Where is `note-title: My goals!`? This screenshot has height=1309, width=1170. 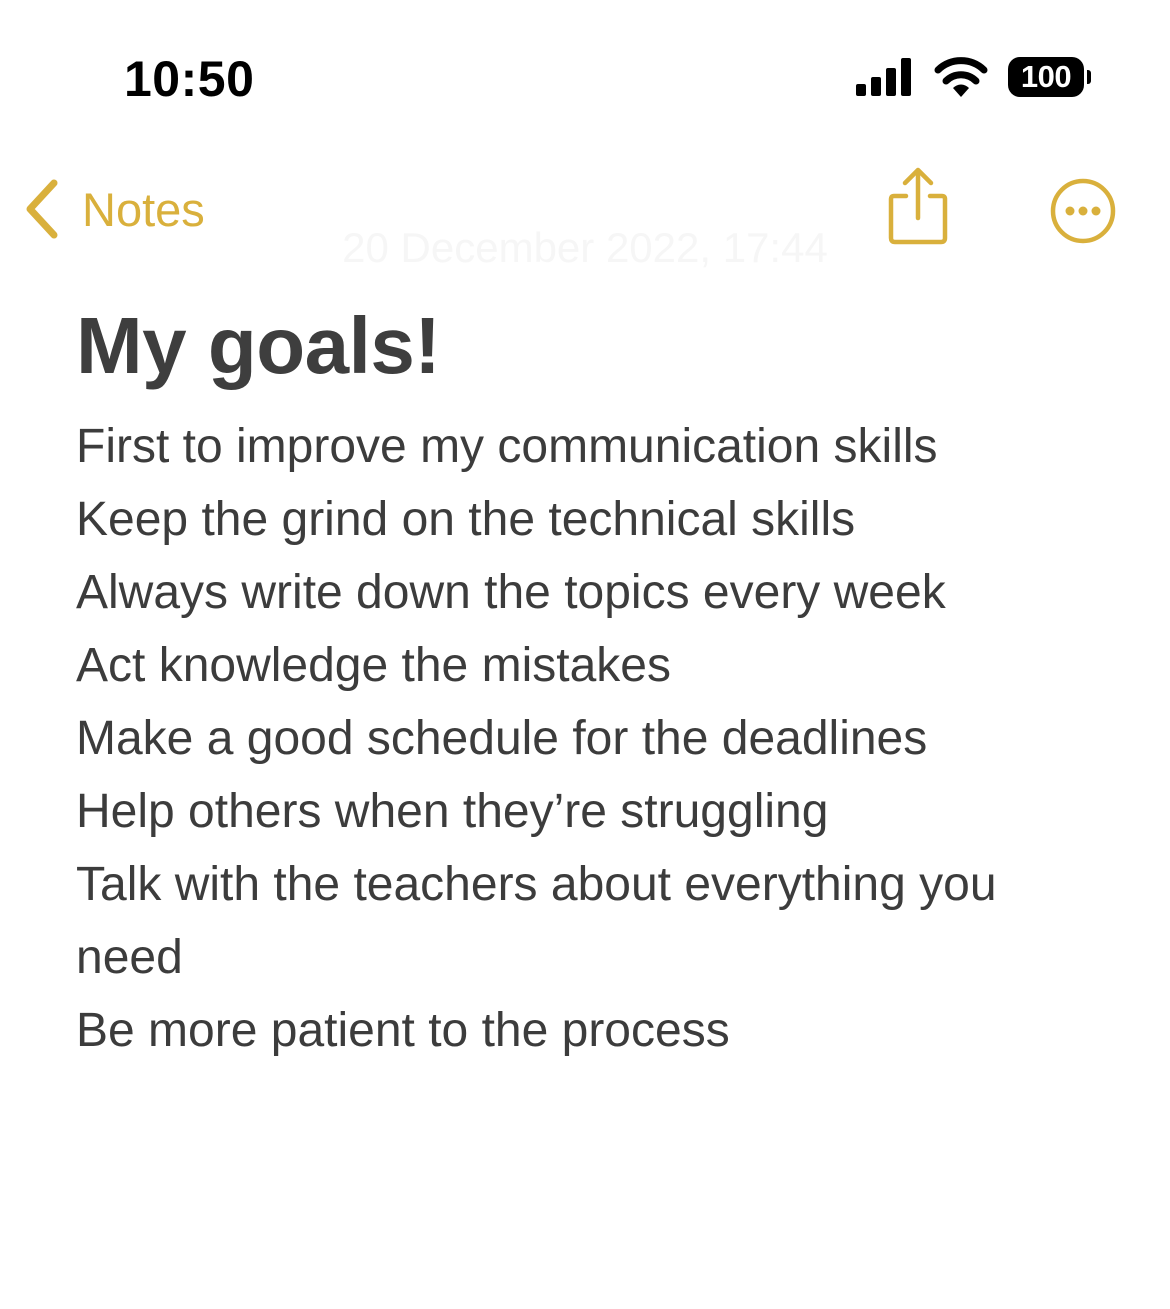
note-title: My goals! is located at coordinates (258, 346).